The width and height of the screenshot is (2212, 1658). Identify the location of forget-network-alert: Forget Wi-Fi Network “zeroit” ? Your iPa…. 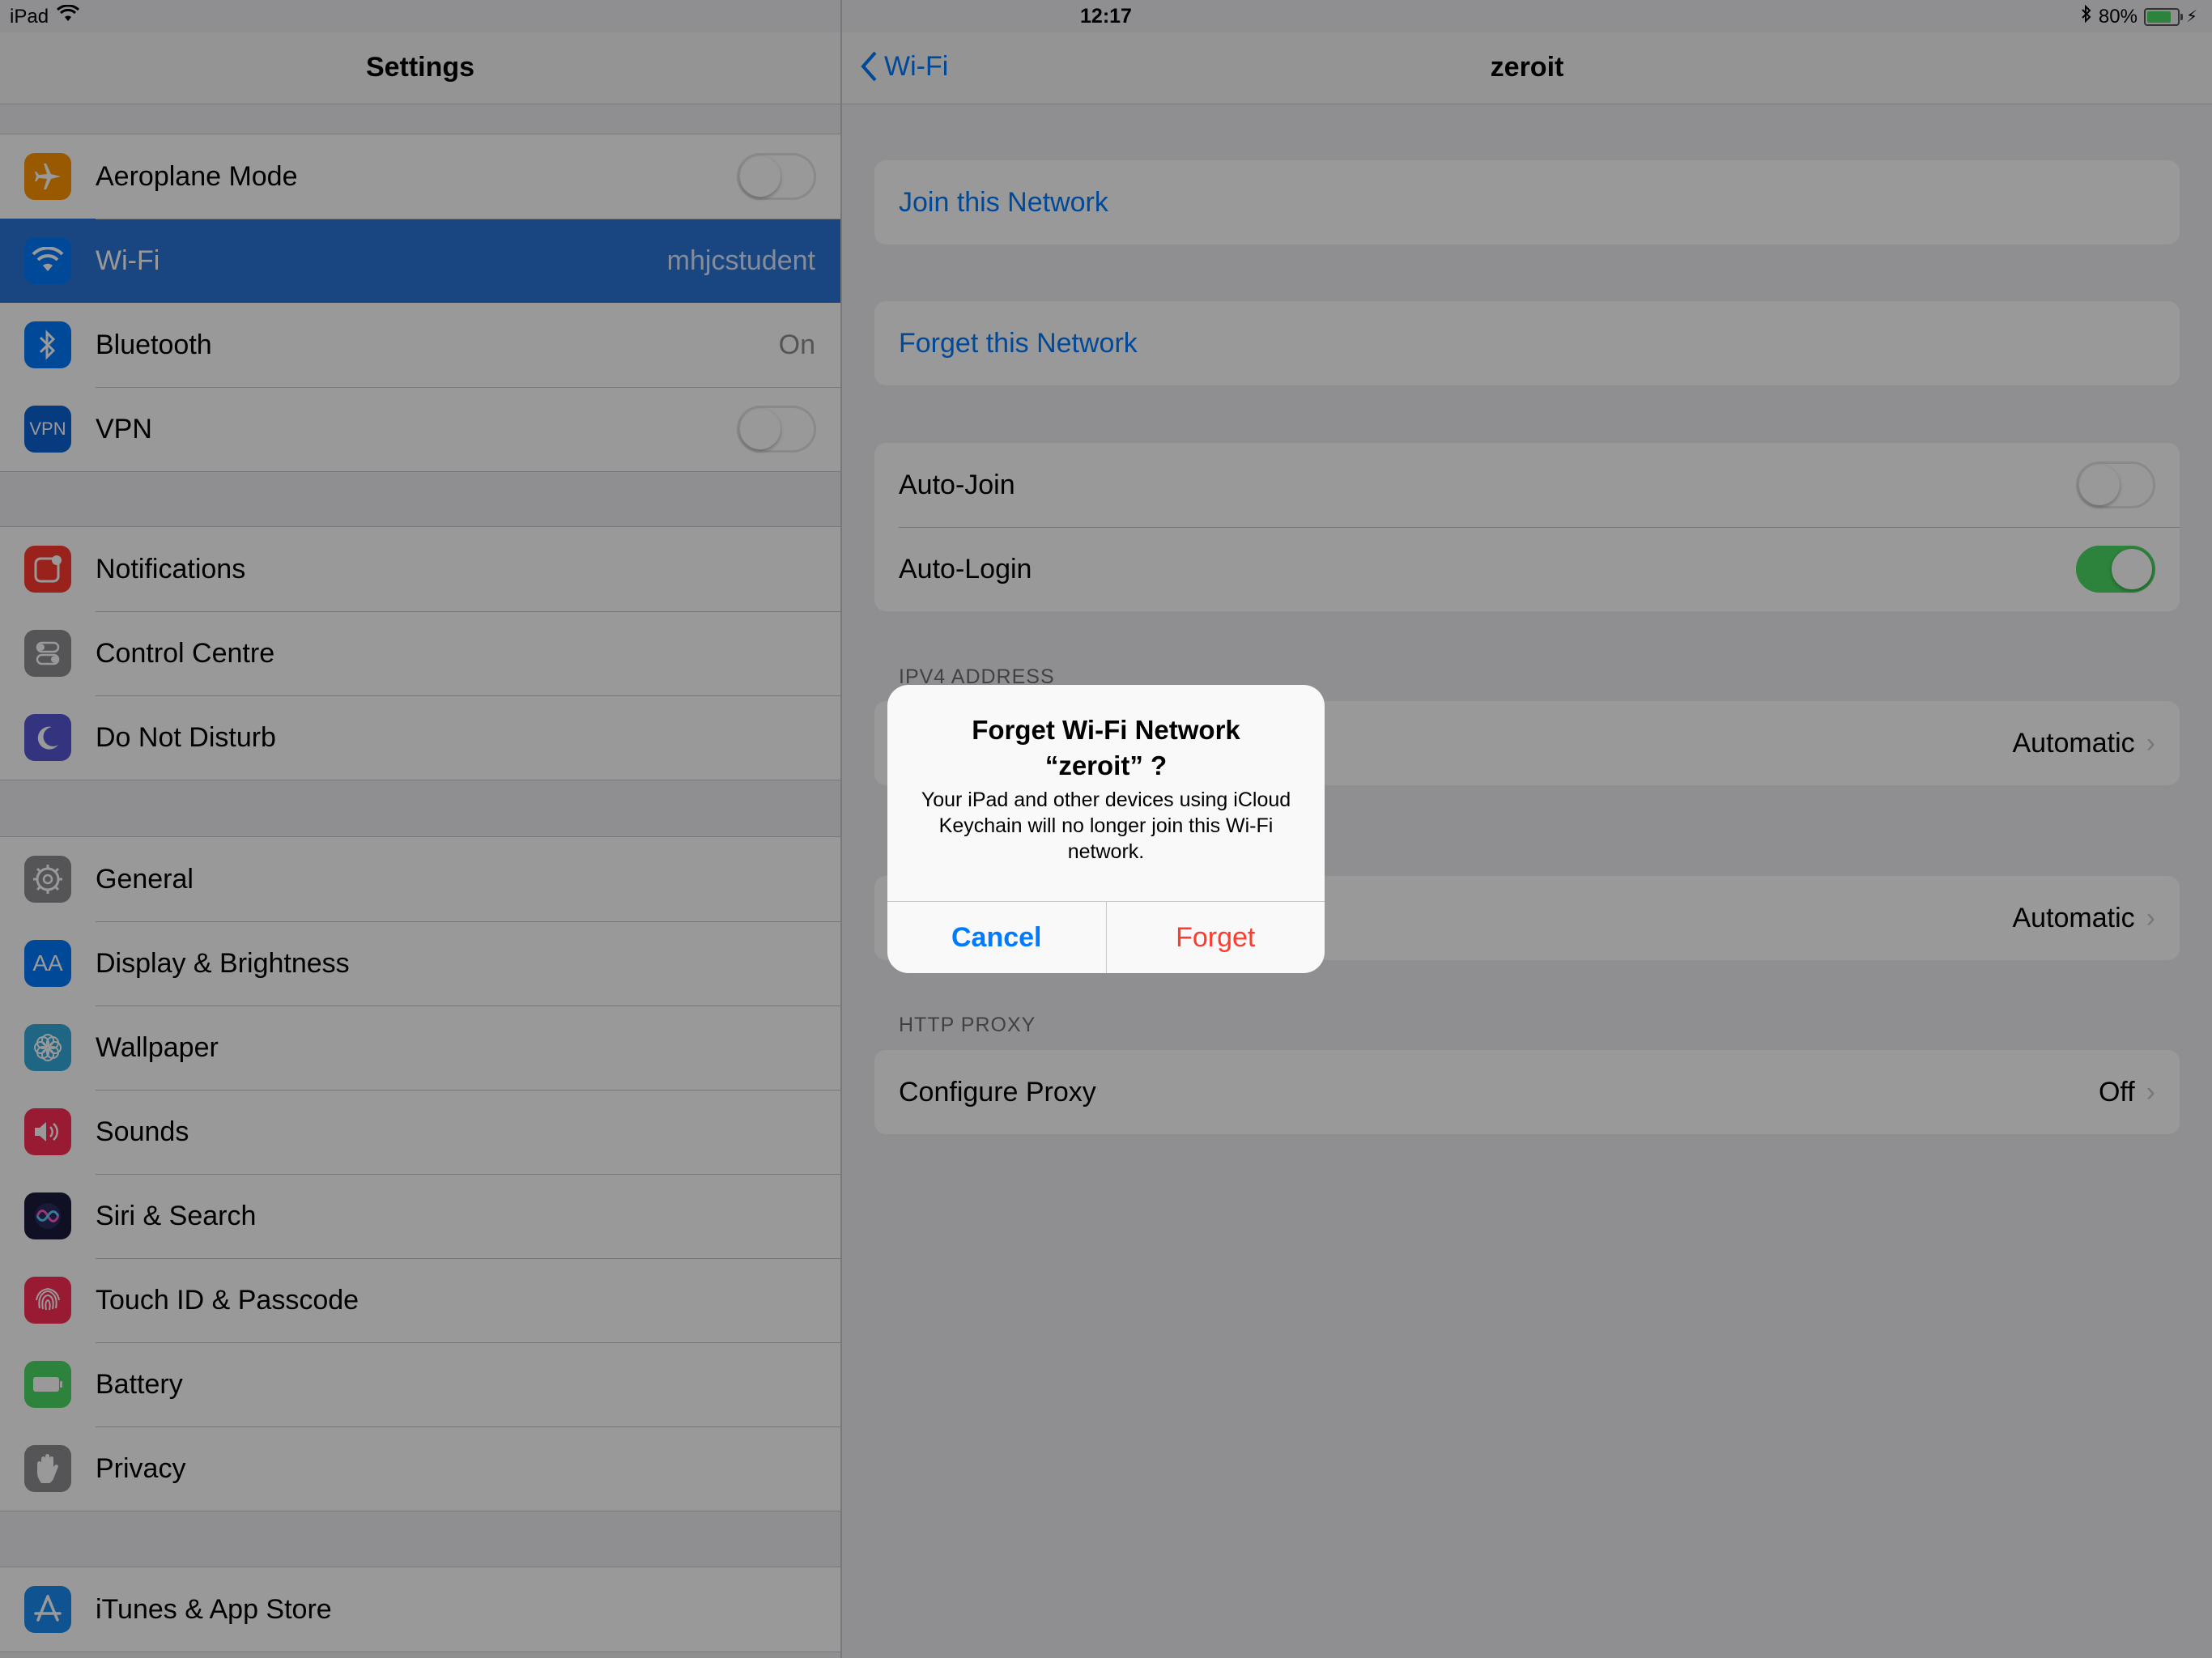
(1106, 829).